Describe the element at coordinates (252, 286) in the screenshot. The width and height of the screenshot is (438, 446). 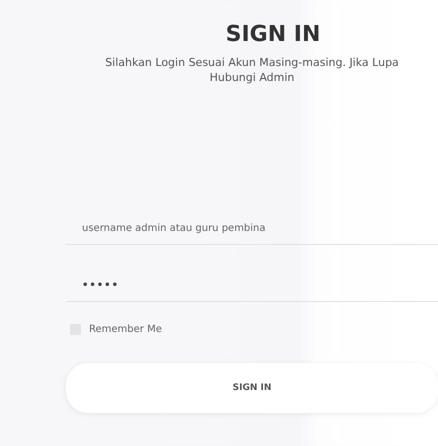
I see `password-field: •••••` at that location.